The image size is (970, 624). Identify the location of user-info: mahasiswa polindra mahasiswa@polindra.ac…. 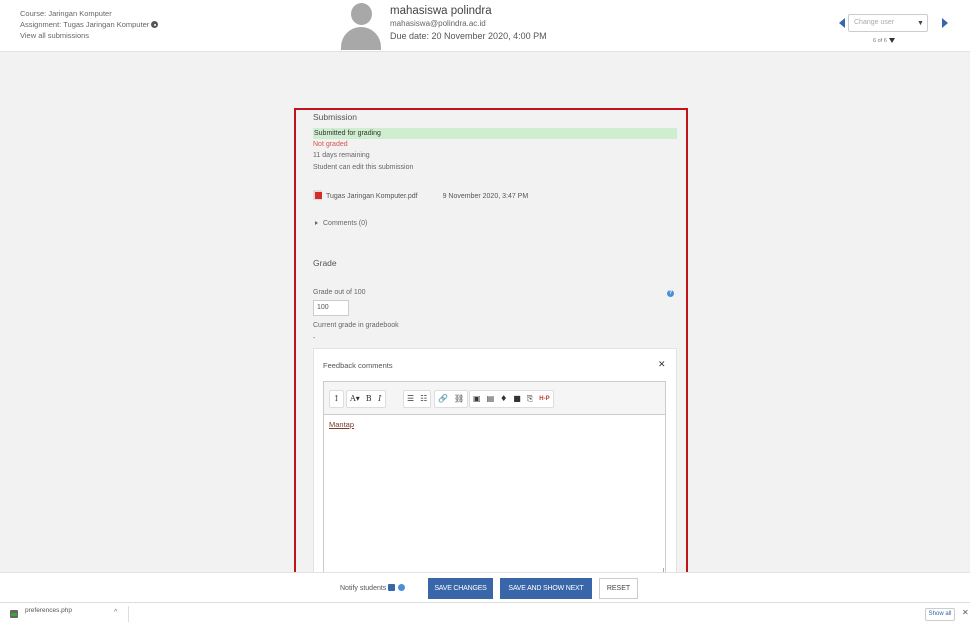
(468, 24).